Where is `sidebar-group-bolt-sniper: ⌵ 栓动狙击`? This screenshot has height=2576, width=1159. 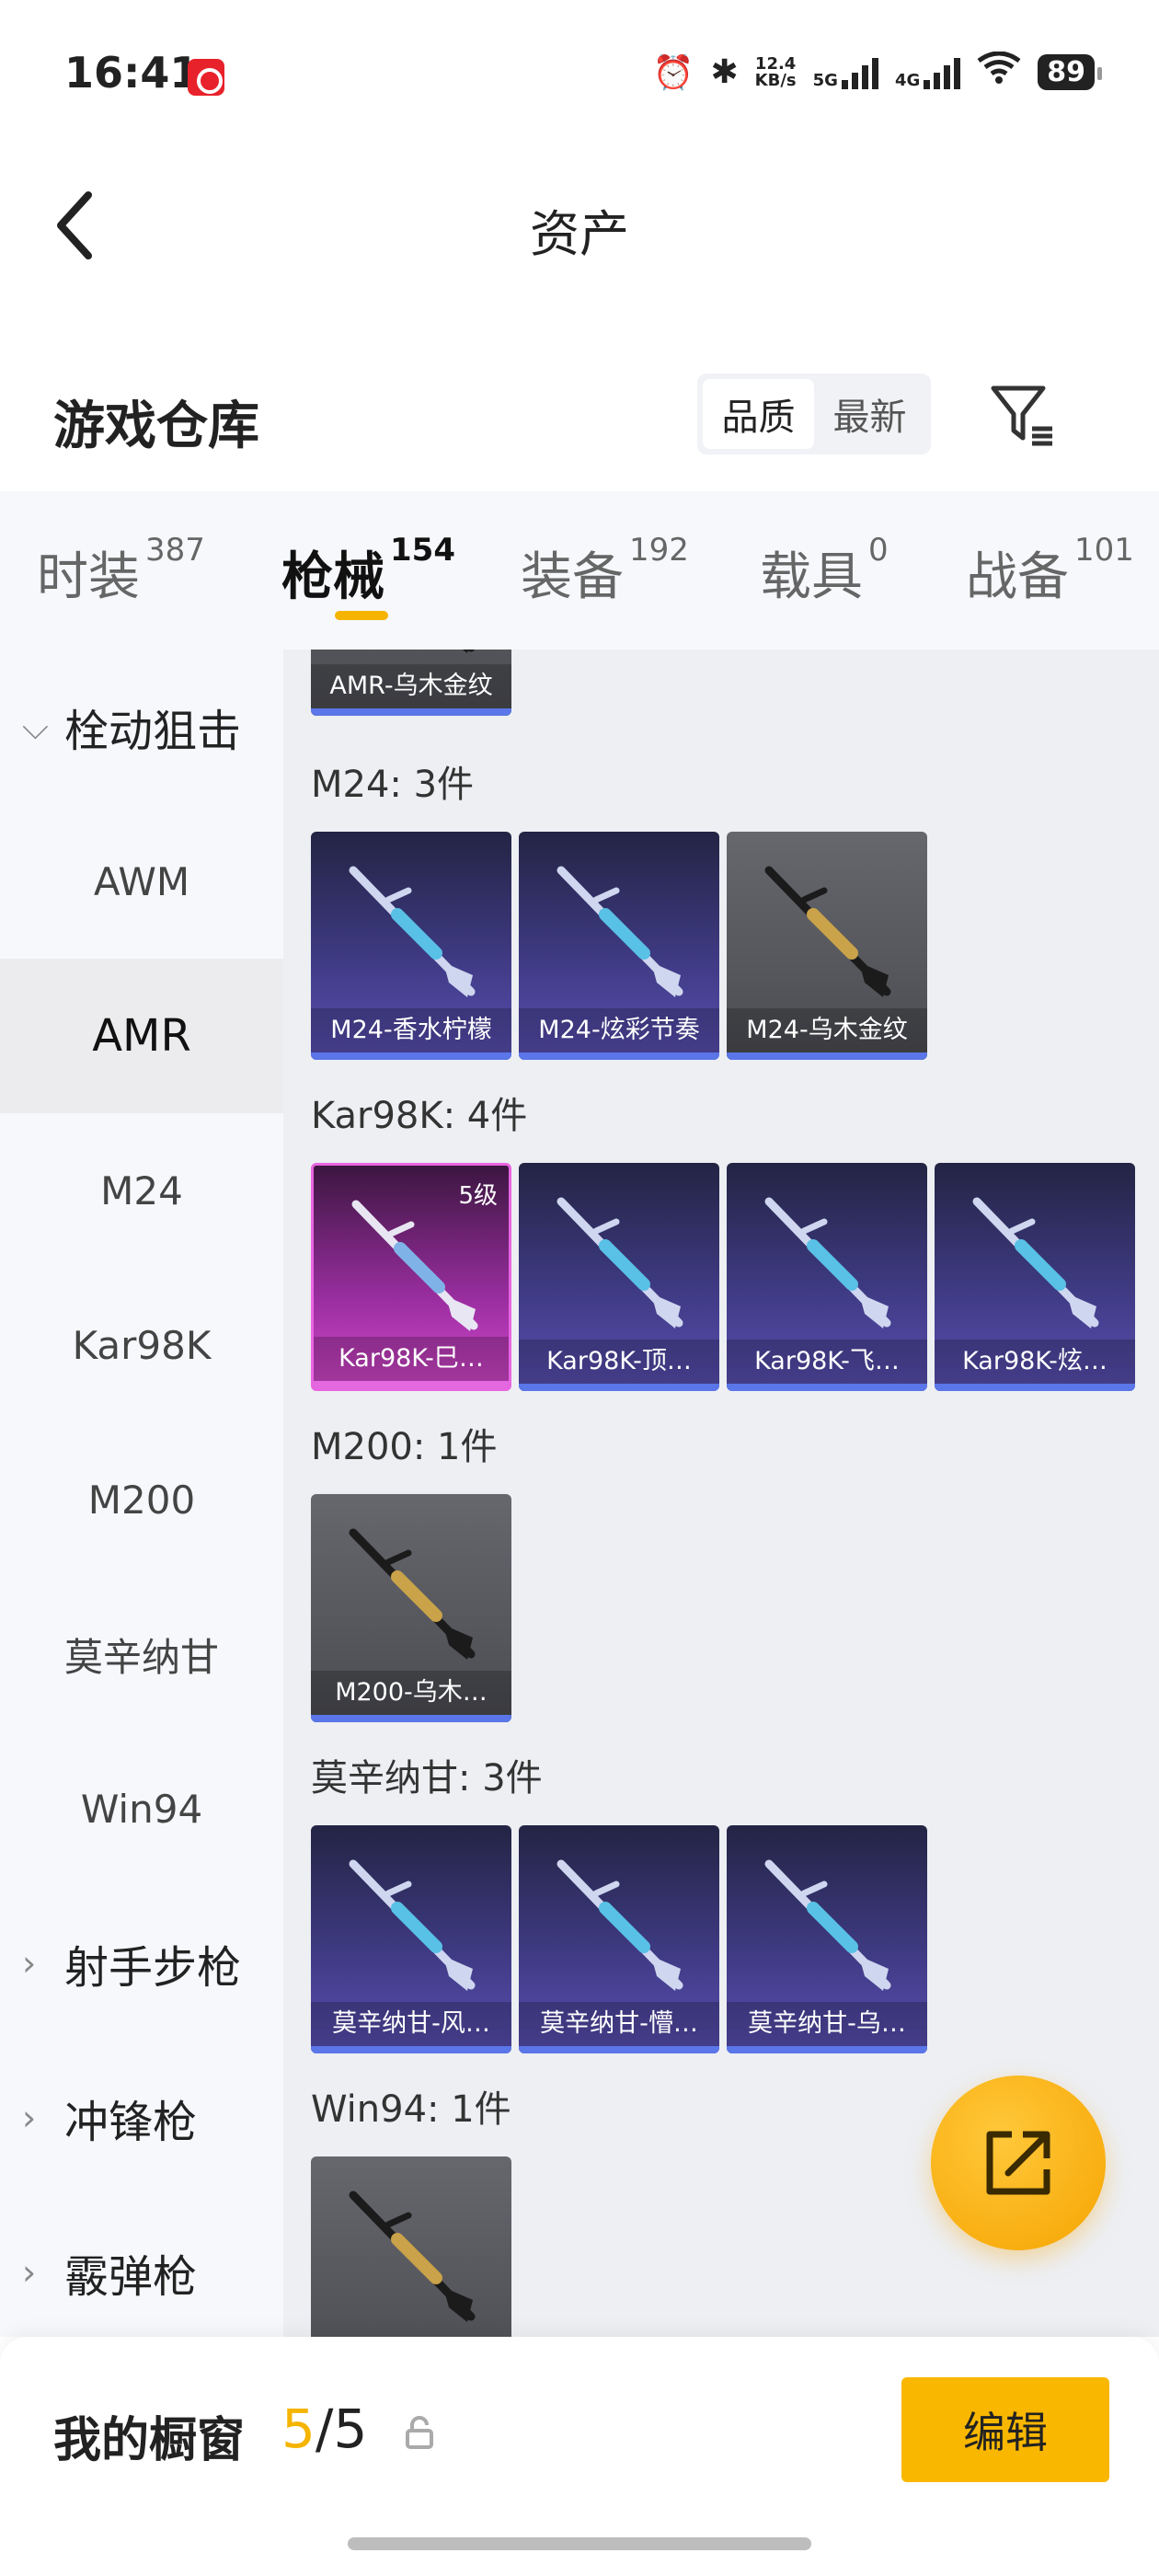
sidebar-group-bolt-sniper: ⌵ 栓动狙击 is located at coordinates (141, 727).